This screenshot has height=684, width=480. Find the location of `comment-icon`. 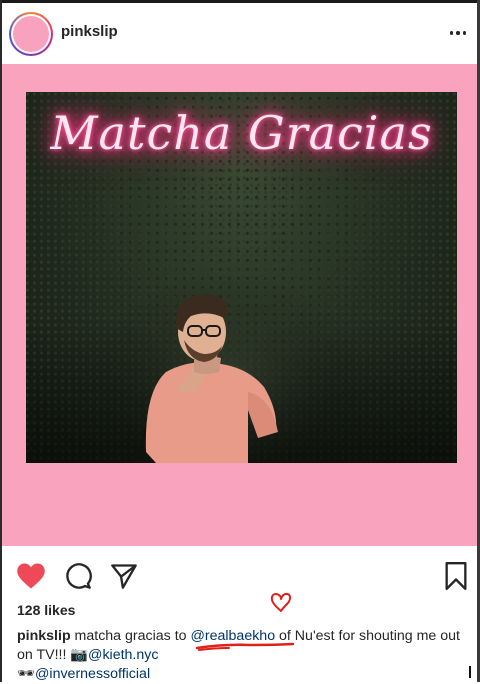

comment-icon is located at coordinates (78, 576).